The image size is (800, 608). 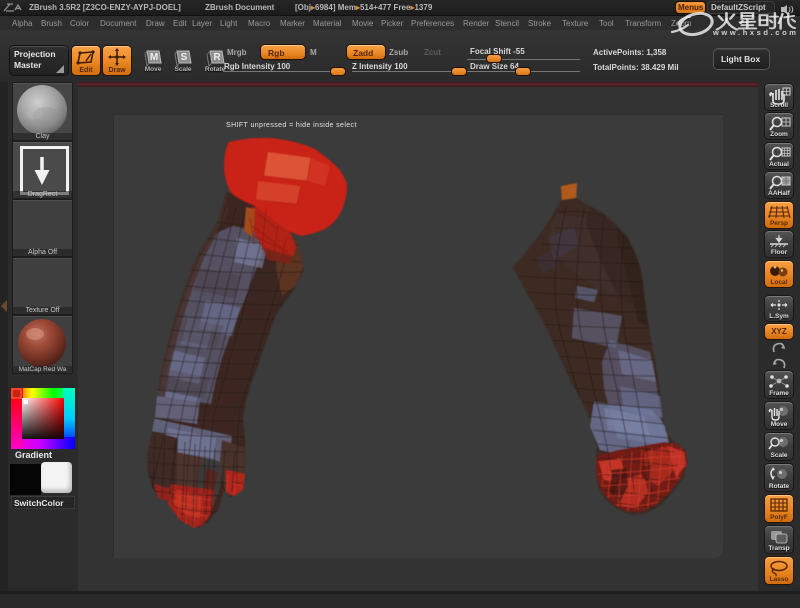 I want to click on svg-text: www.hxsd.com, so click(x=755, y=32).